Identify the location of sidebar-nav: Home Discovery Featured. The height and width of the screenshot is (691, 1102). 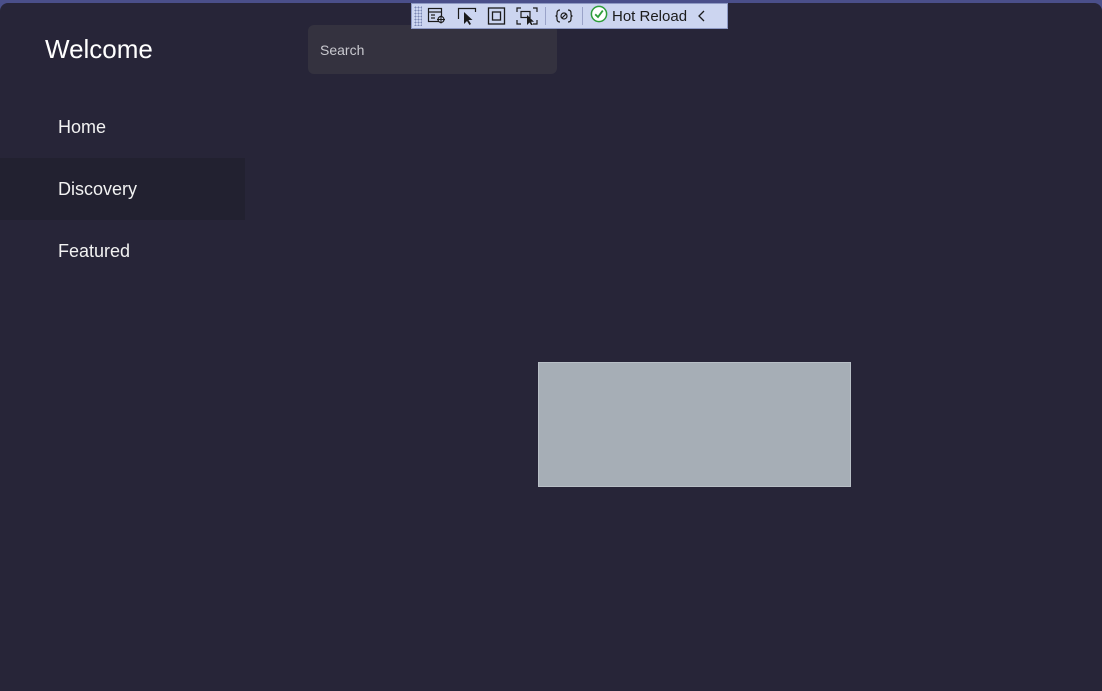
(122, 189).